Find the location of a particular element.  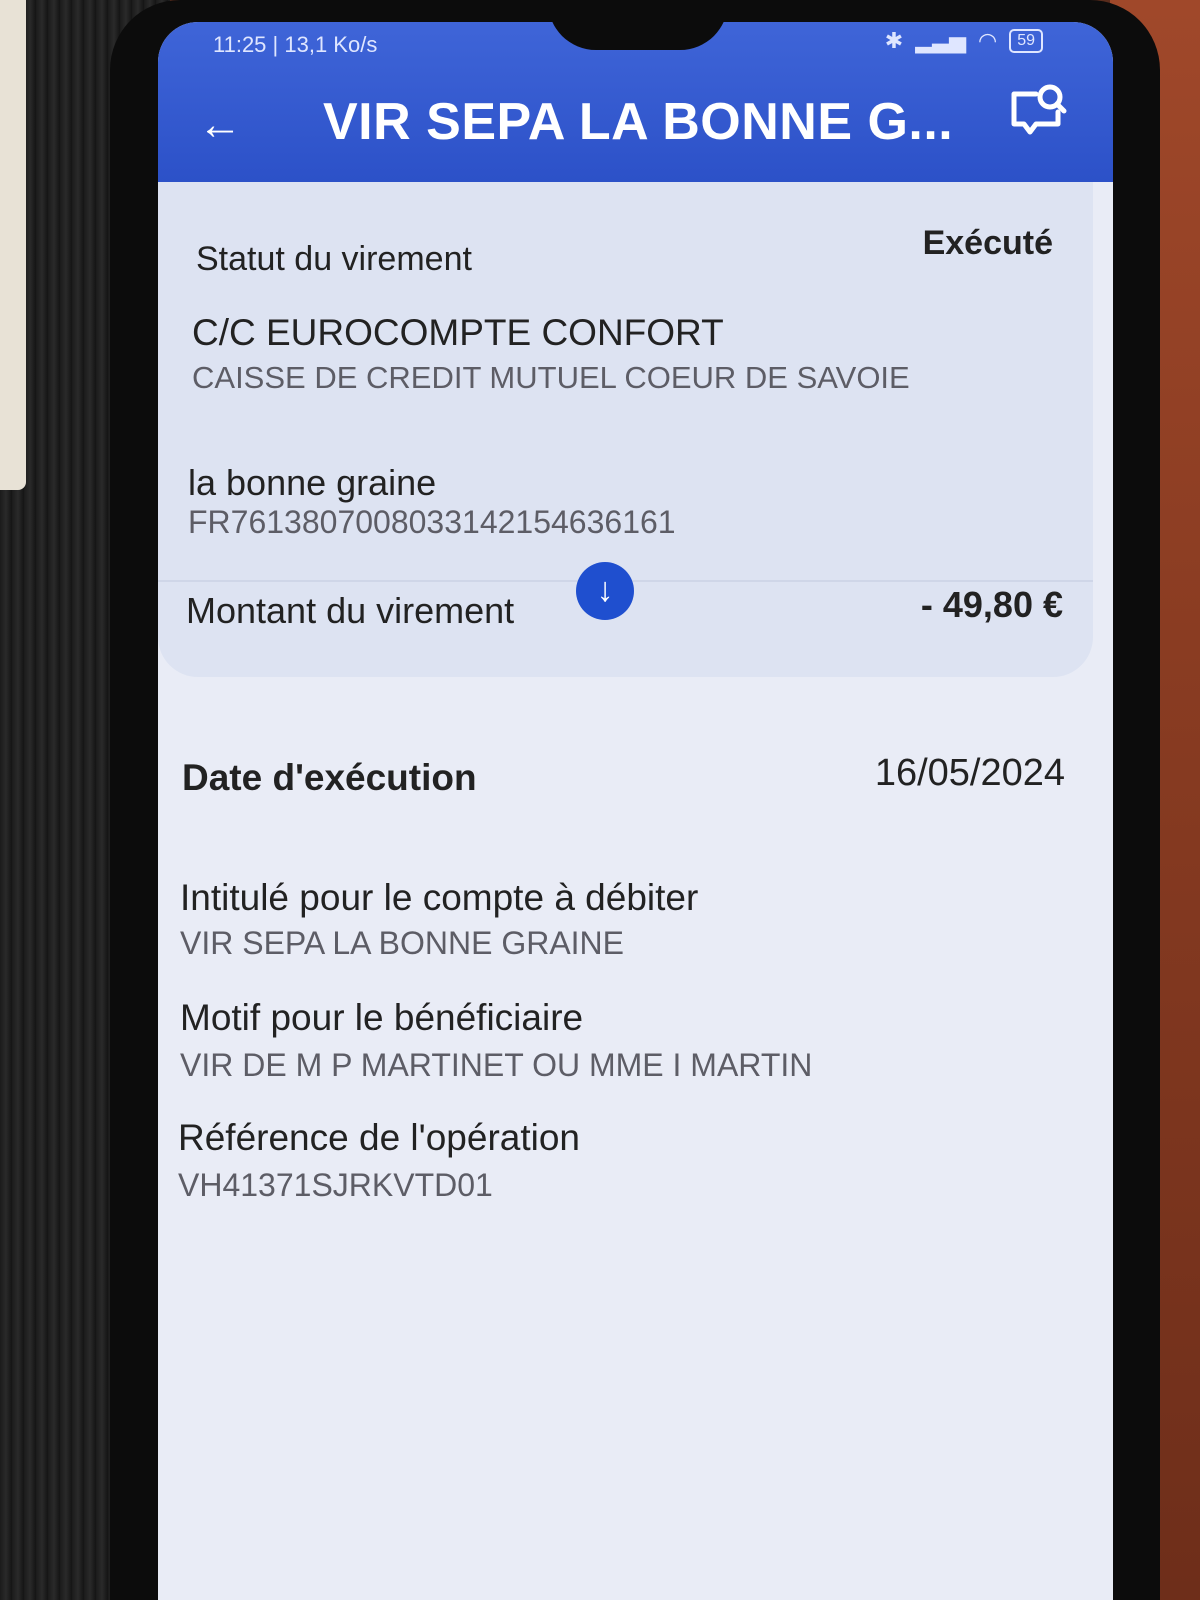

debit-label: Intitulé pour le compte à débiter is located at coordinates (439, 897).